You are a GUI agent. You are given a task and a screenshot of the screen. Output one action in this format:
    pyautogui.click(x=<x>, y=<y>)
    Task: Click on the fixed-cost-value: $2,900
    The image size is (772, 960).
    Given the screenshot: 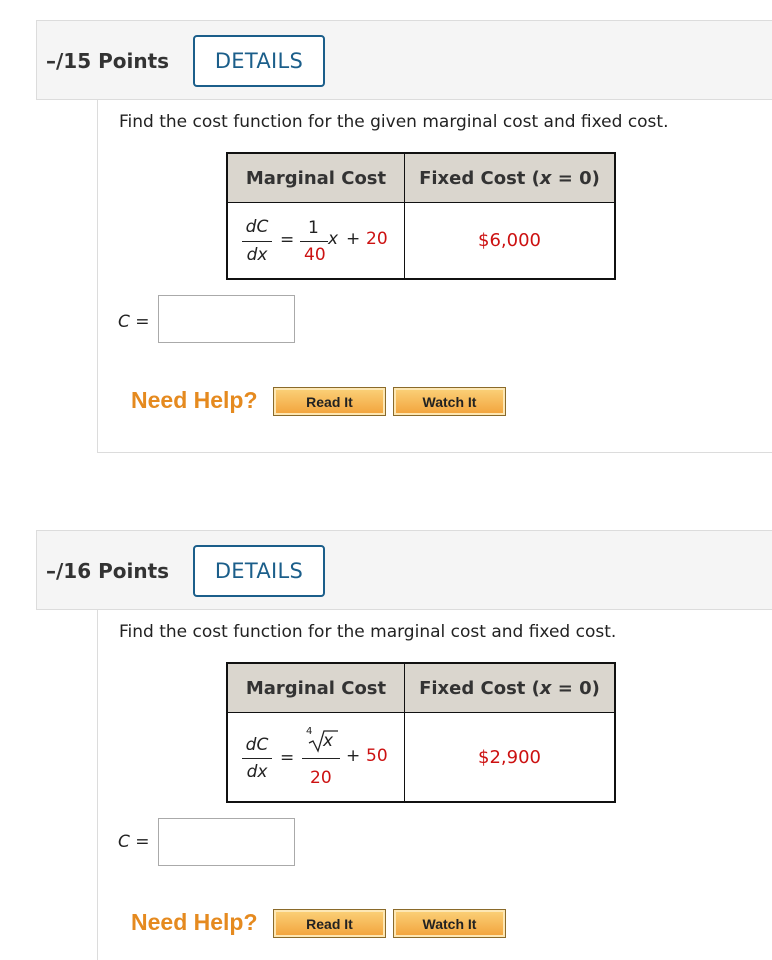 What is the action you would take?
    pyautogui.click(x=510, y=757)
    